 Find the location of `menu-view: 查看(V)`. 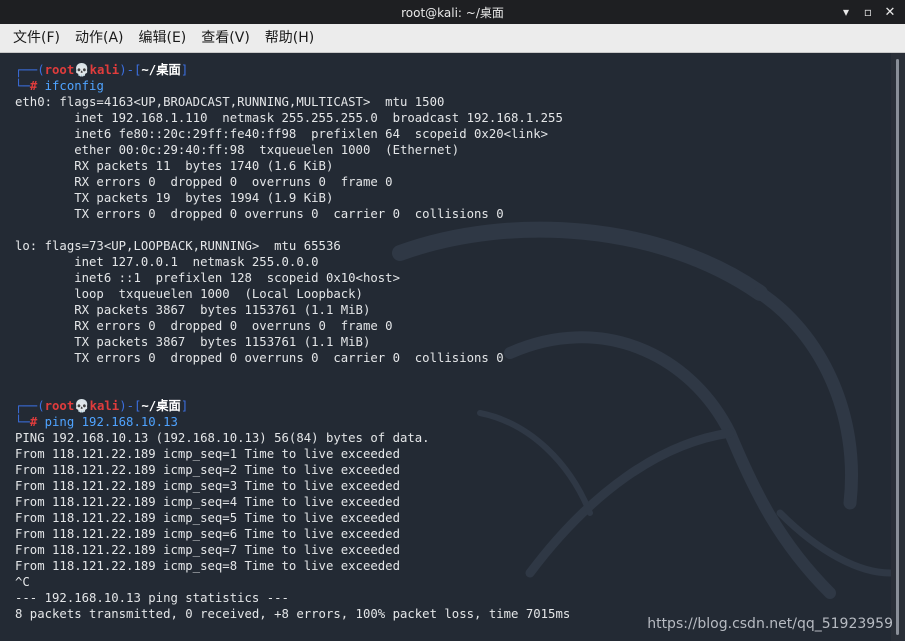

menu-view: 查看(V) is located at coordinates (225, 38).